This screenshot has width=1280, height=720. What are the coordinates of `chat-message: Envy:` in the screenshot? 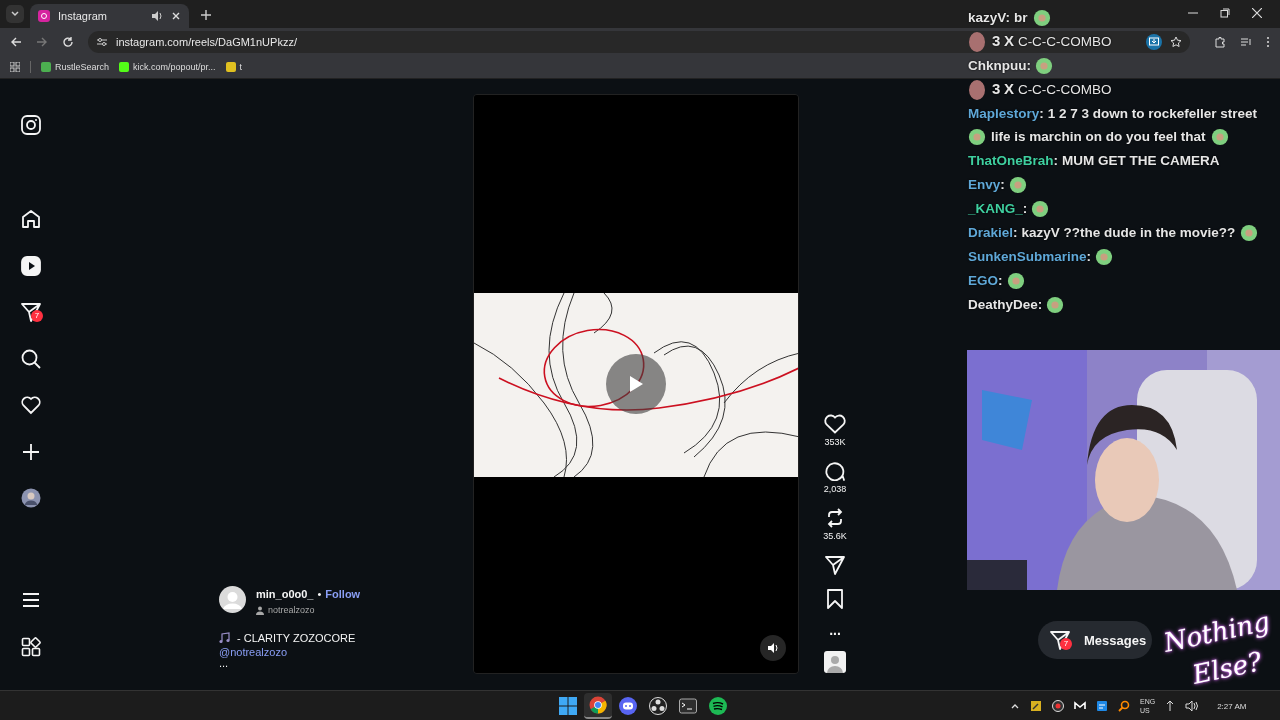 It's located at (1000, 184).